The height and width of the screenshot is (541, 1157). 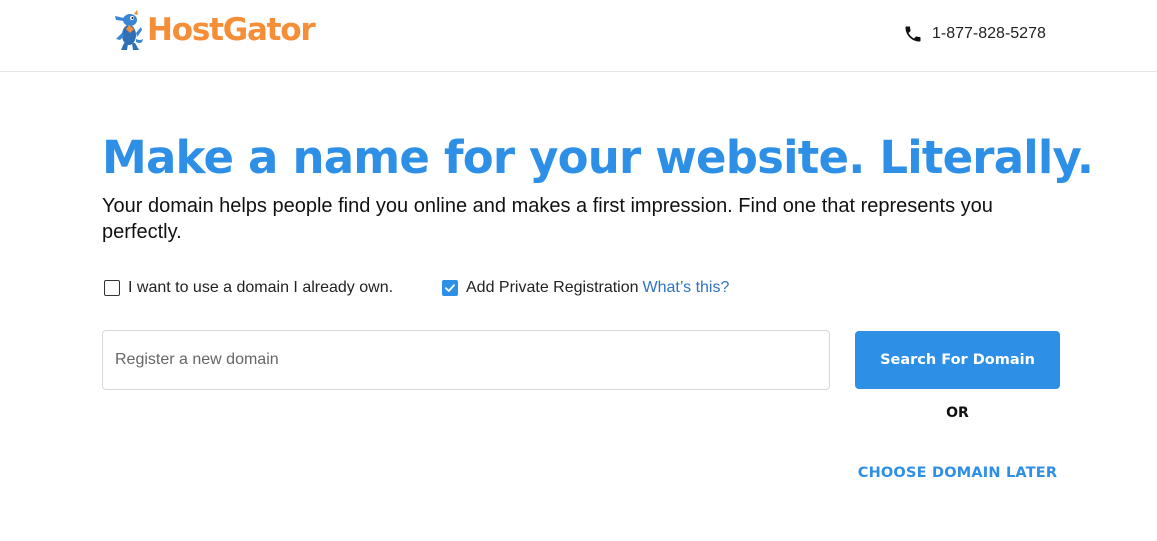 I want to click on search-domain-button: Search For Domain, so click(x=957, y=360).